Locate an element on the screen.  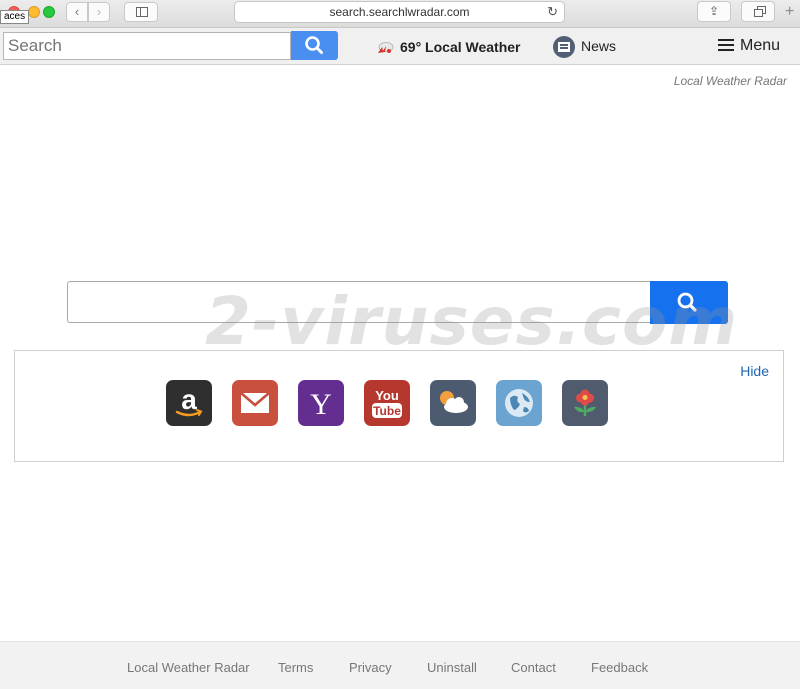
menu-label: Menu is located at coordinates (760, 45).